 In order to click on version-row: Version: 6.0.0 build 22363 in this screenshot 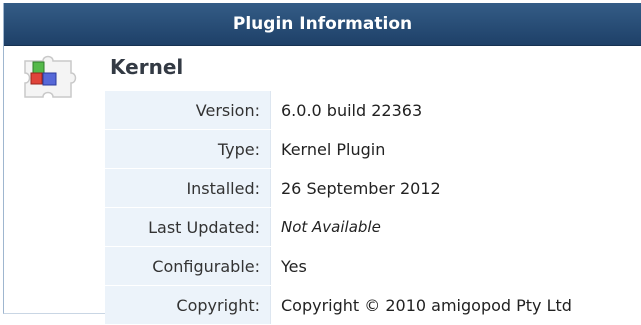, I will do `click(373, 110)`.